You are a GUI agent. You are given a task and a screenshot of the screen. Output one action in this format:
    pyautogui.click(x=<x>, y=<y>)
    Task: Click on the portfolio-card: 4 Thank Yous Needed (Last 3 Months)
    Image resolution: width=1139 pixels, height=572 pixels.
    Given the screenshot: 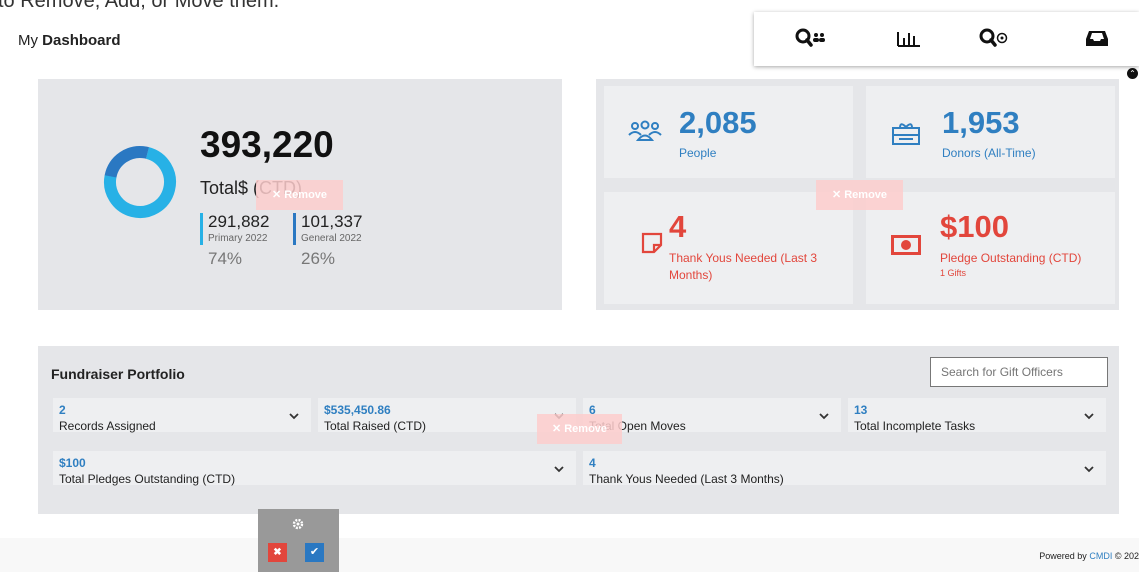 What is the action you would take?
    pyautogui.click(x=844, y=468)
    